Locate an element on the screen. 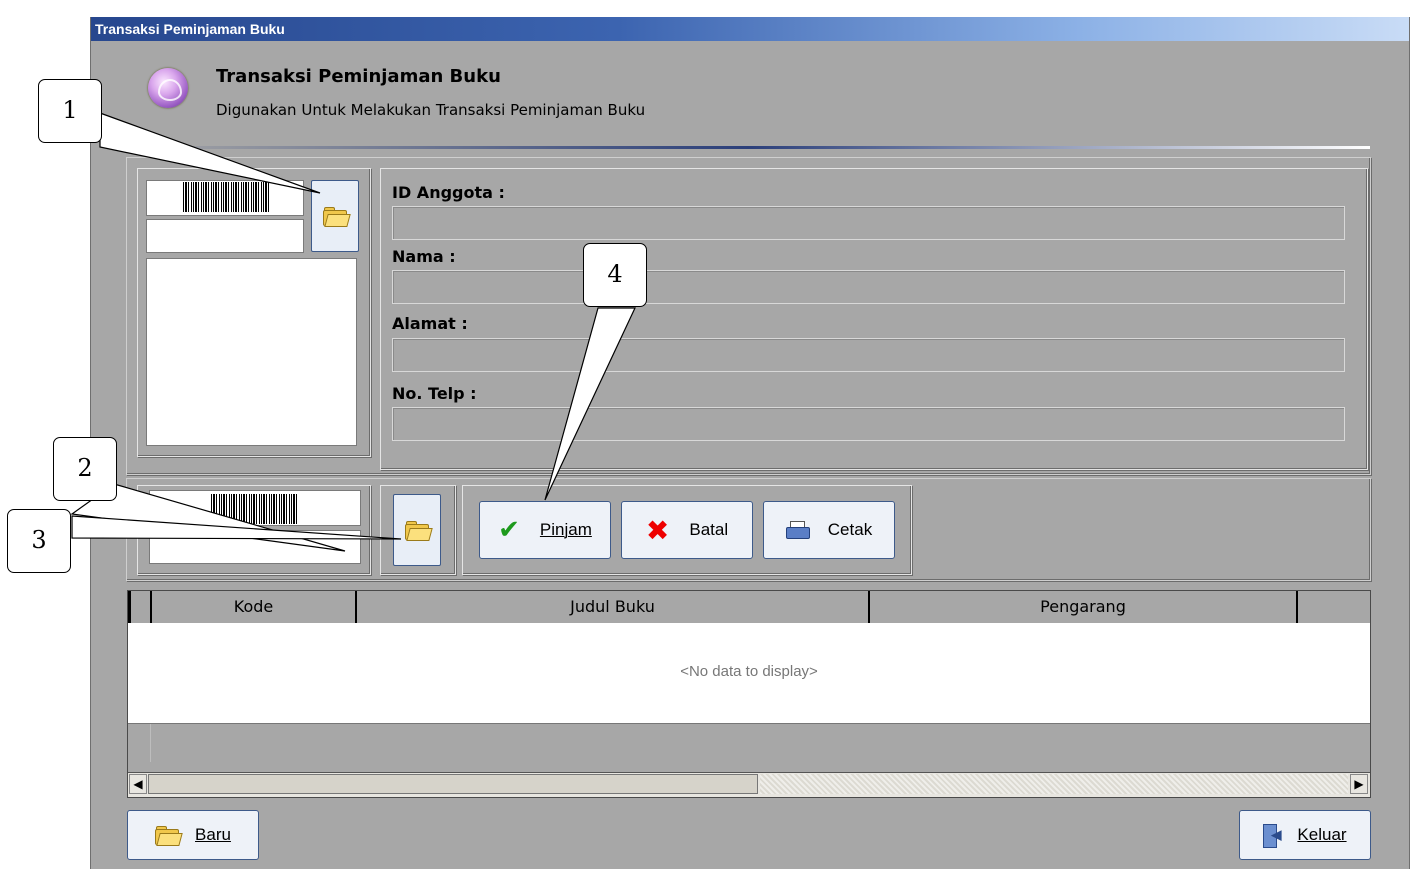  batal-button: ✖ Batal is located at coordinates (687, 530).